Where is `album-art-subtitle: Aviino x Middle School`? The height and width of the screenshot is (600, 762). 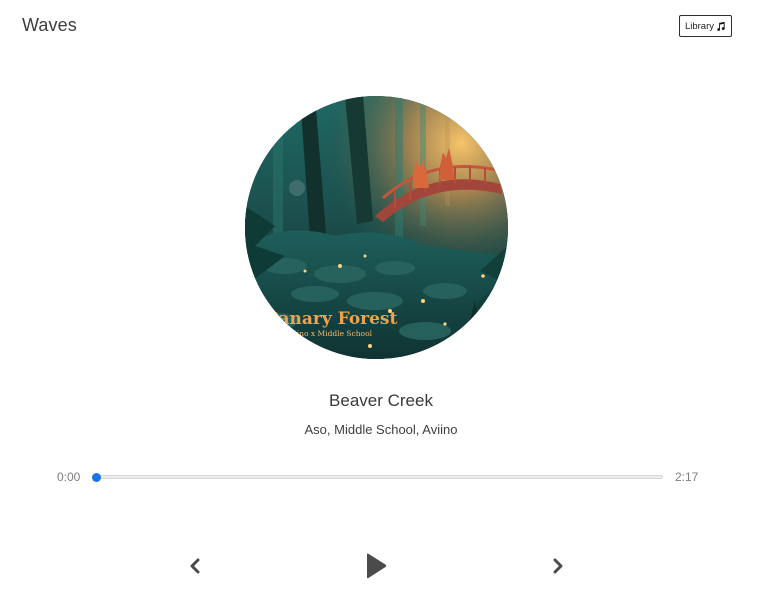 album-art-subtitle: Aviino x Middle School is located at coordinates (328, 333).